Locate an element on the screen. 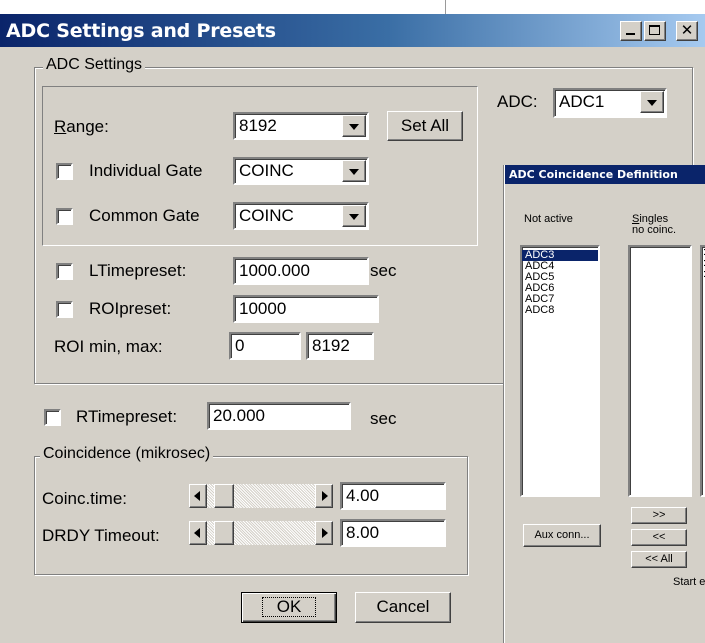  rtimepreset-checkbox is located at coordinates (52, 417).